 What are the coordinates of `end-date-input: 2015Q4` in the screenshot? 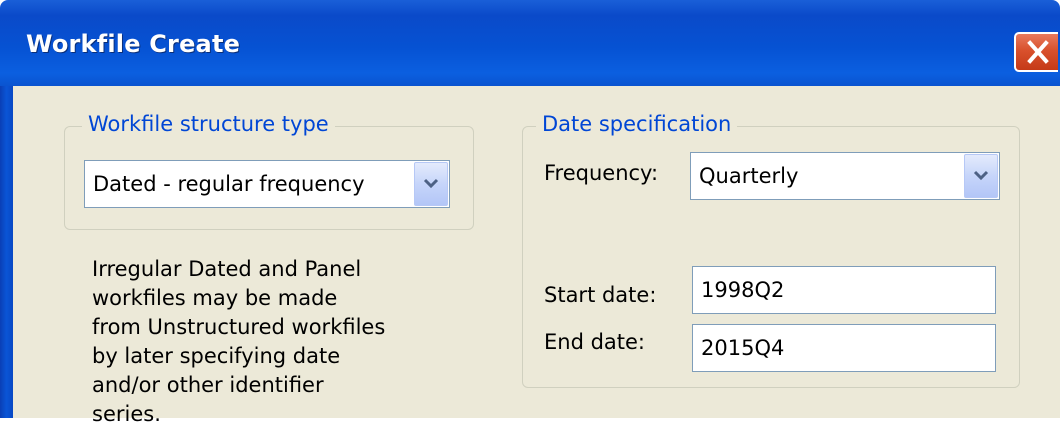 It's located at (844, 348).